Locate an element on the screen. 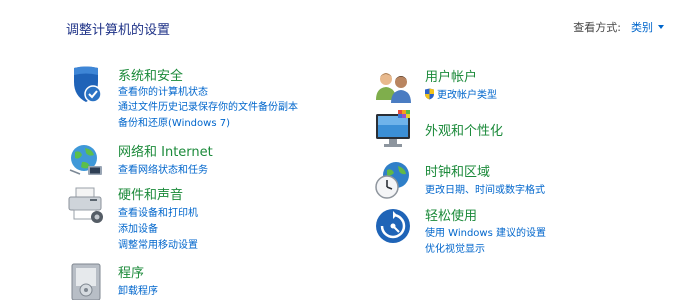 The width and height of the screenshot is (682, 300). category-title-user-accounts: 用户帐户 is located at coordinates (451, 75).